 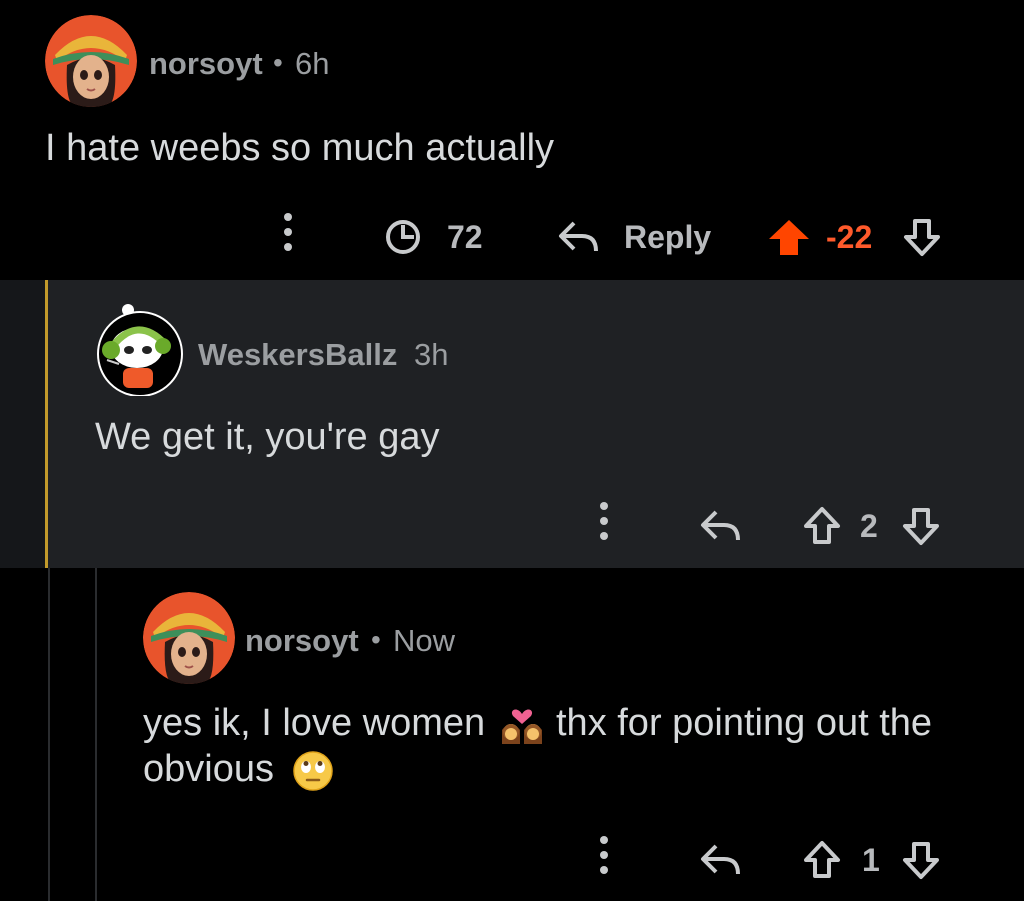 I want to click on vote-score: 1, so click(x=871, y=860).